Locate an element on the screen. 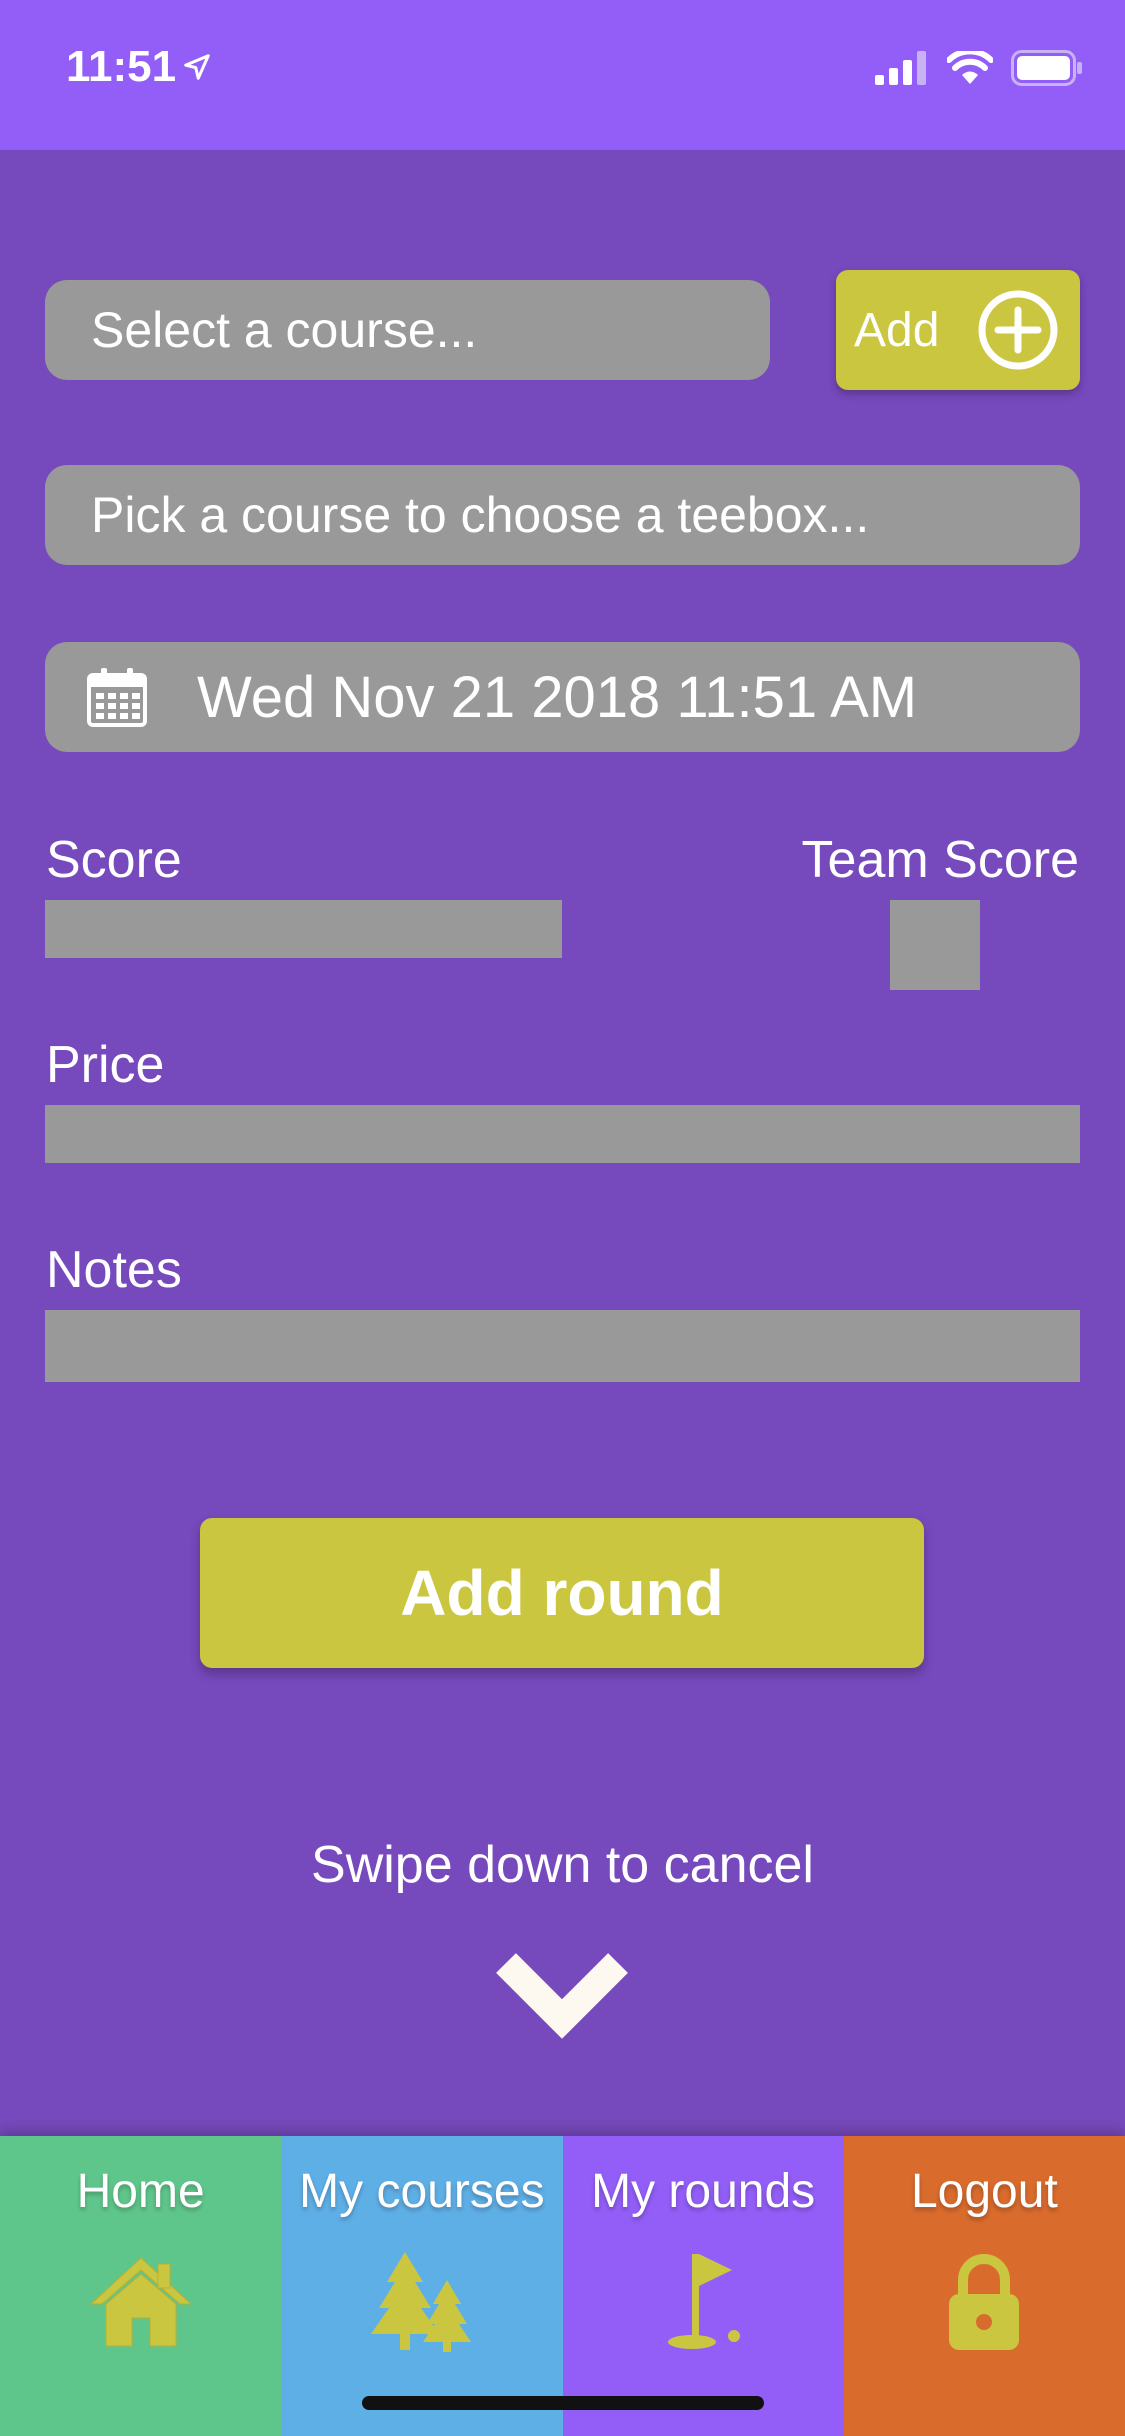  tab-my-courses-label: My courses is located at coordinates (422, 2191).